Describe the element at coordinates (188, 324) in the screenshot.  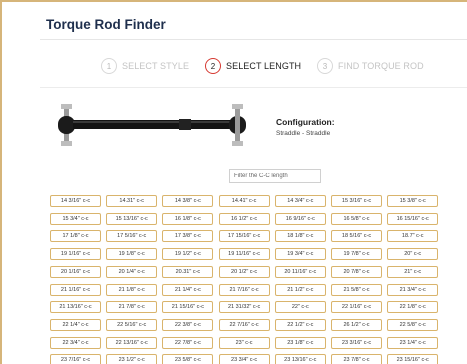
I see `length-option-button: 22 3/8" c-c` at that location.